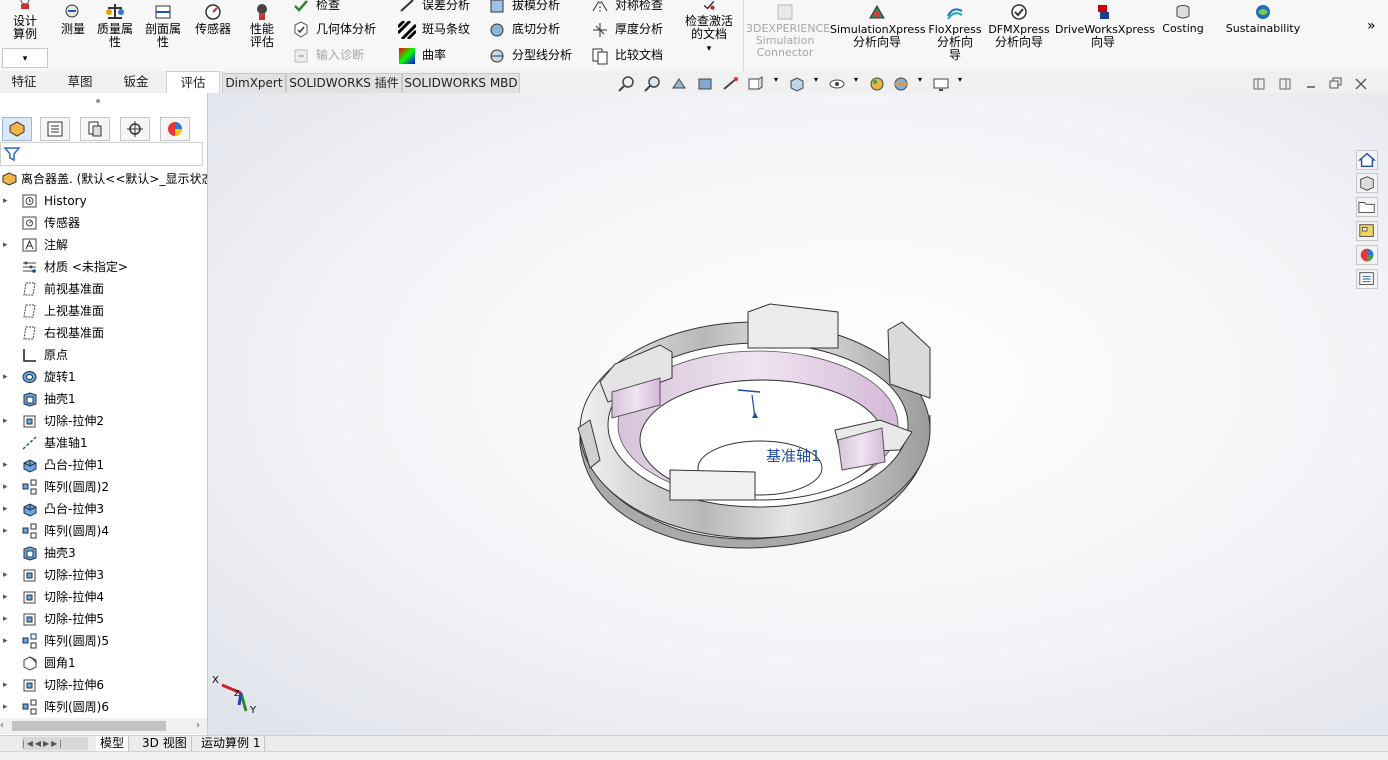  Describe the element at coordinates (877, 84) in the screenshot. I see `edit-appearance-icon` at that location.